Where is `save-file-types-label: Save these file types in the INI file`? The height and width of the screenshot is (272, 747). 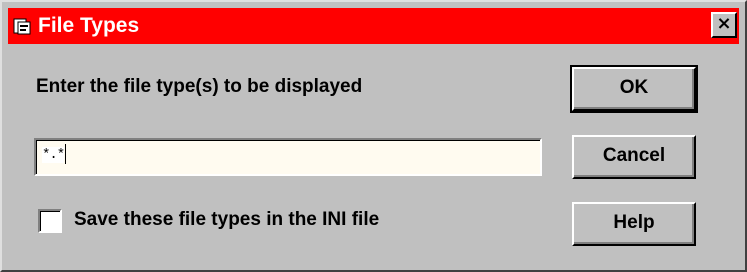
save-file-types-label: Save these file types in the INI file is located at coordinates (227, 219).